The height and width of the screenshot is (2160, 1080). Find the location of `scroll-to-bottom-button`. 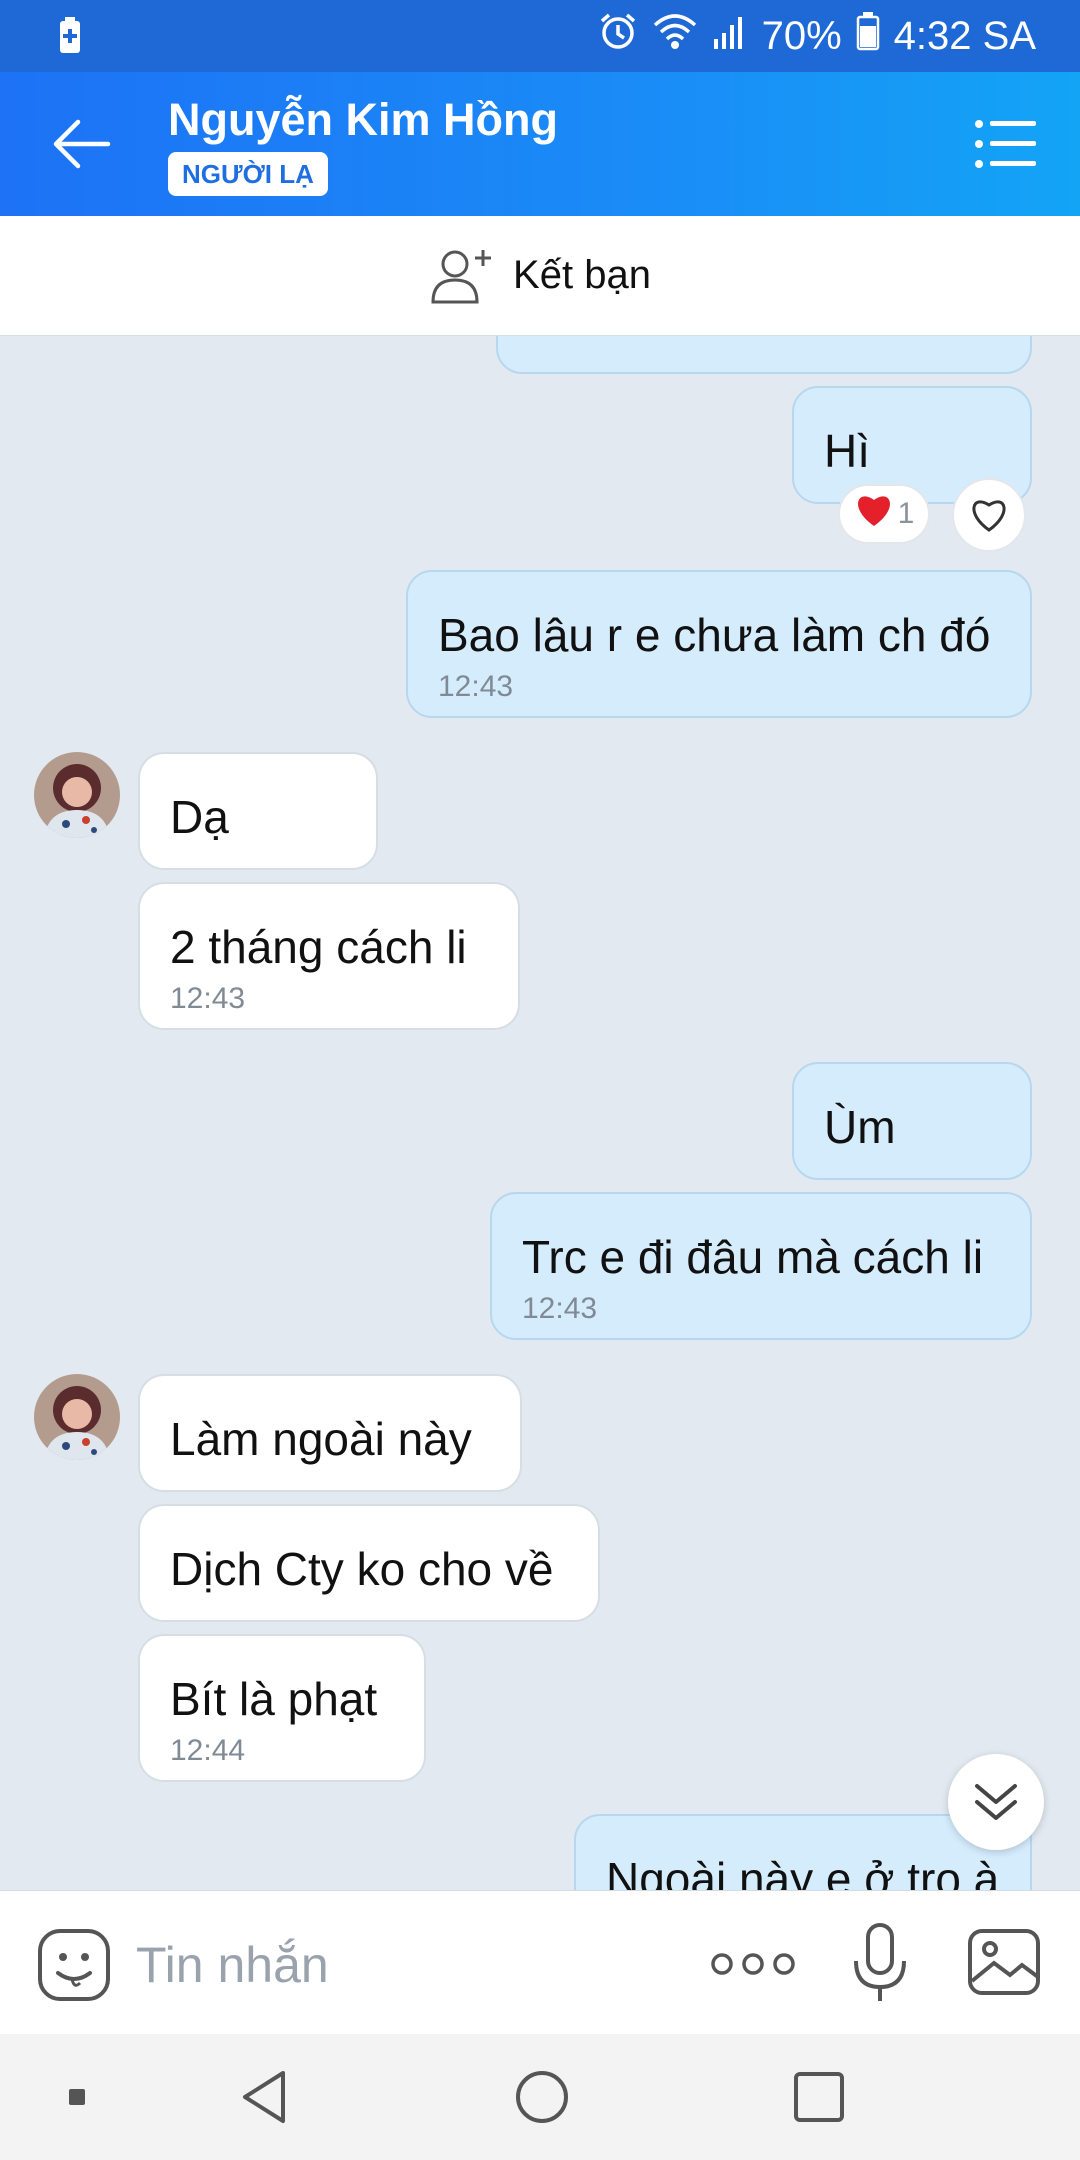

scroll-to-bottom-button is located at coordinates (996, 1802).